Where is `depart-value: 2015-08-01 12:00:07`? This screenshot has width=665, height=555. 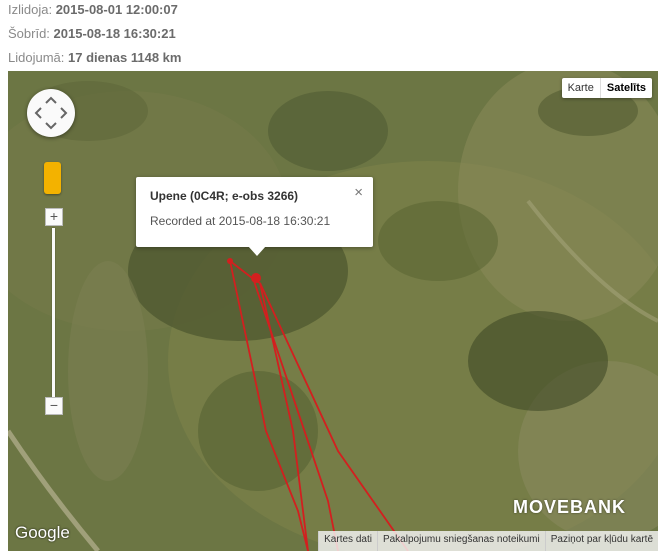 depart-value: 2015-08-01 12:00:07 is located at coordinates (116, 9).